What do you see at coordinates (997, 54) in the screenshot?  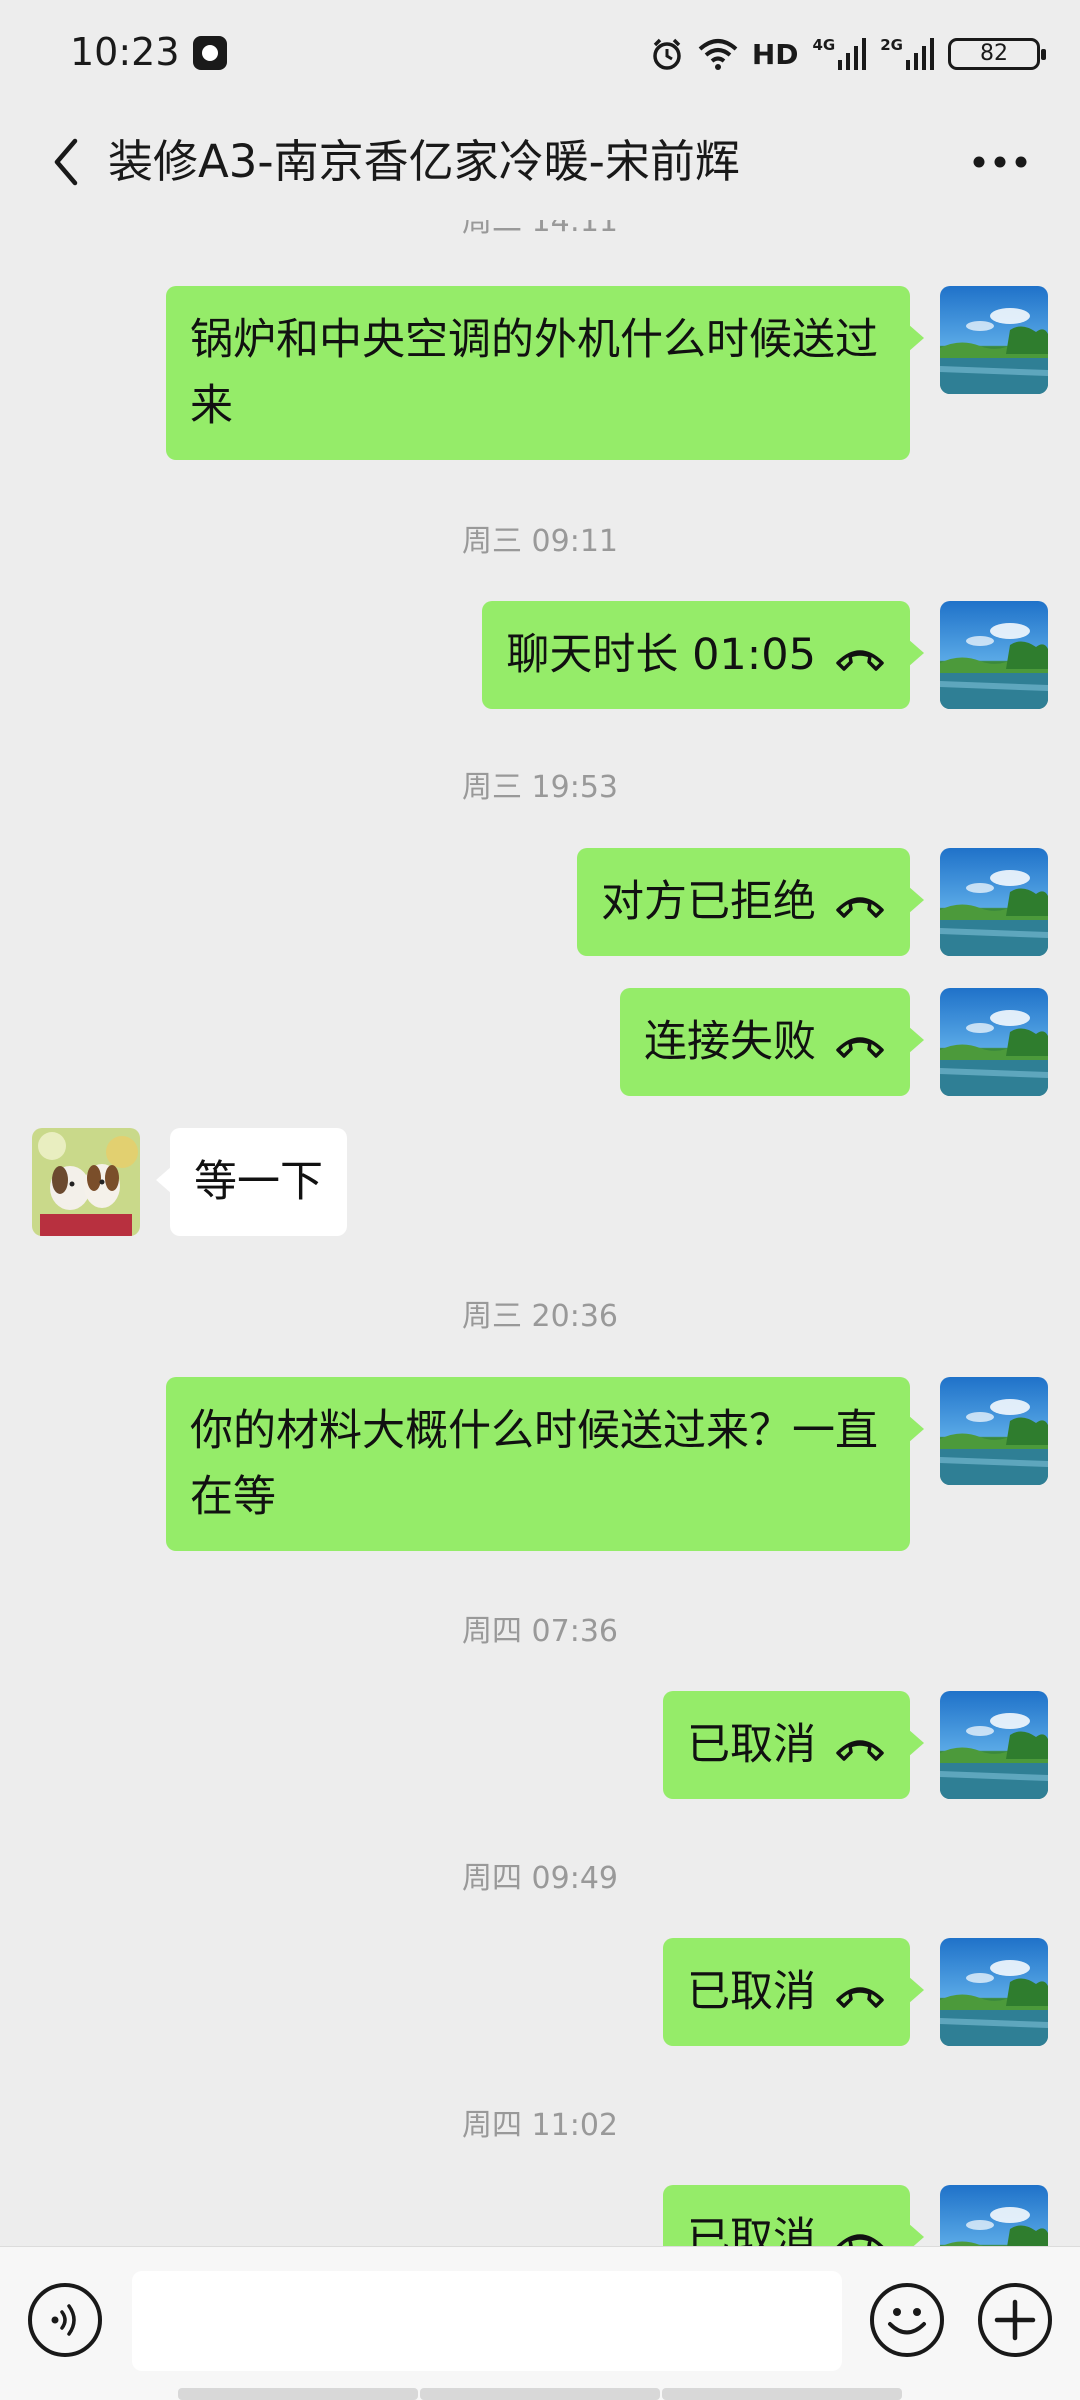 I see `battery-indicator: 82` at bounding box center [997, 54].